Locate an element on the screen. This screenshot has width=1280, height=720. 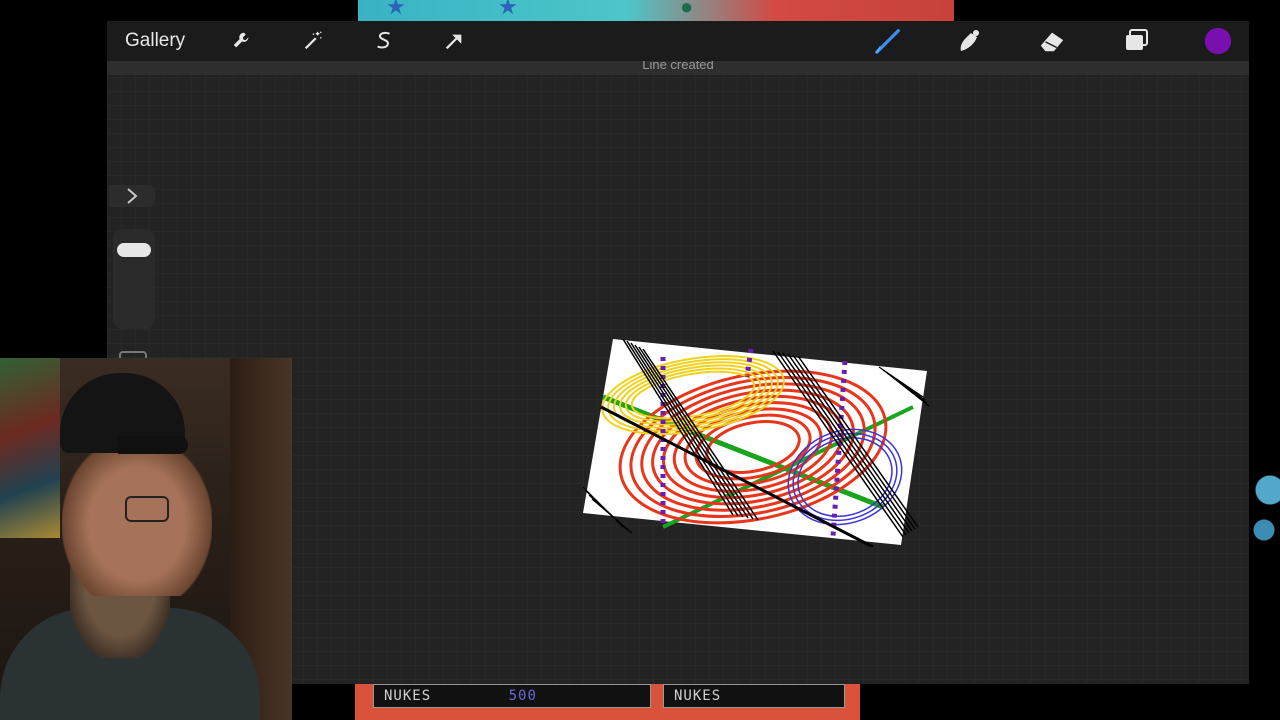
layers-icon is located at coordinates (1136, 41).